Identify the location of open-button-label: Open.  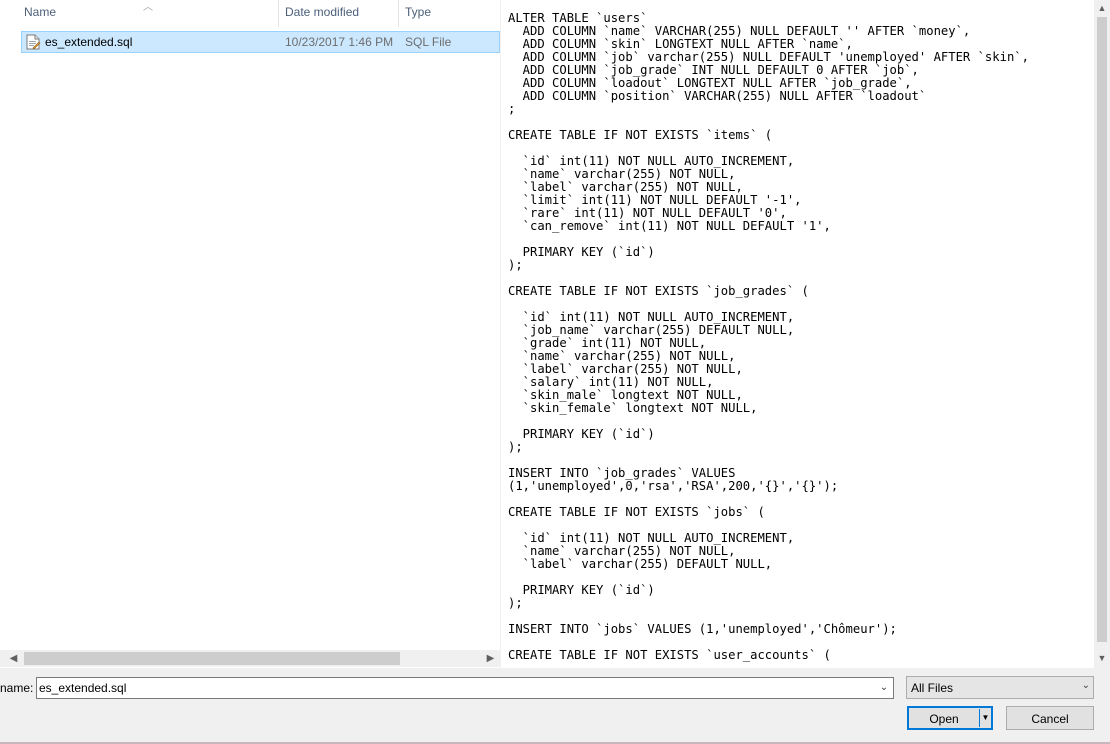
(944, 719).